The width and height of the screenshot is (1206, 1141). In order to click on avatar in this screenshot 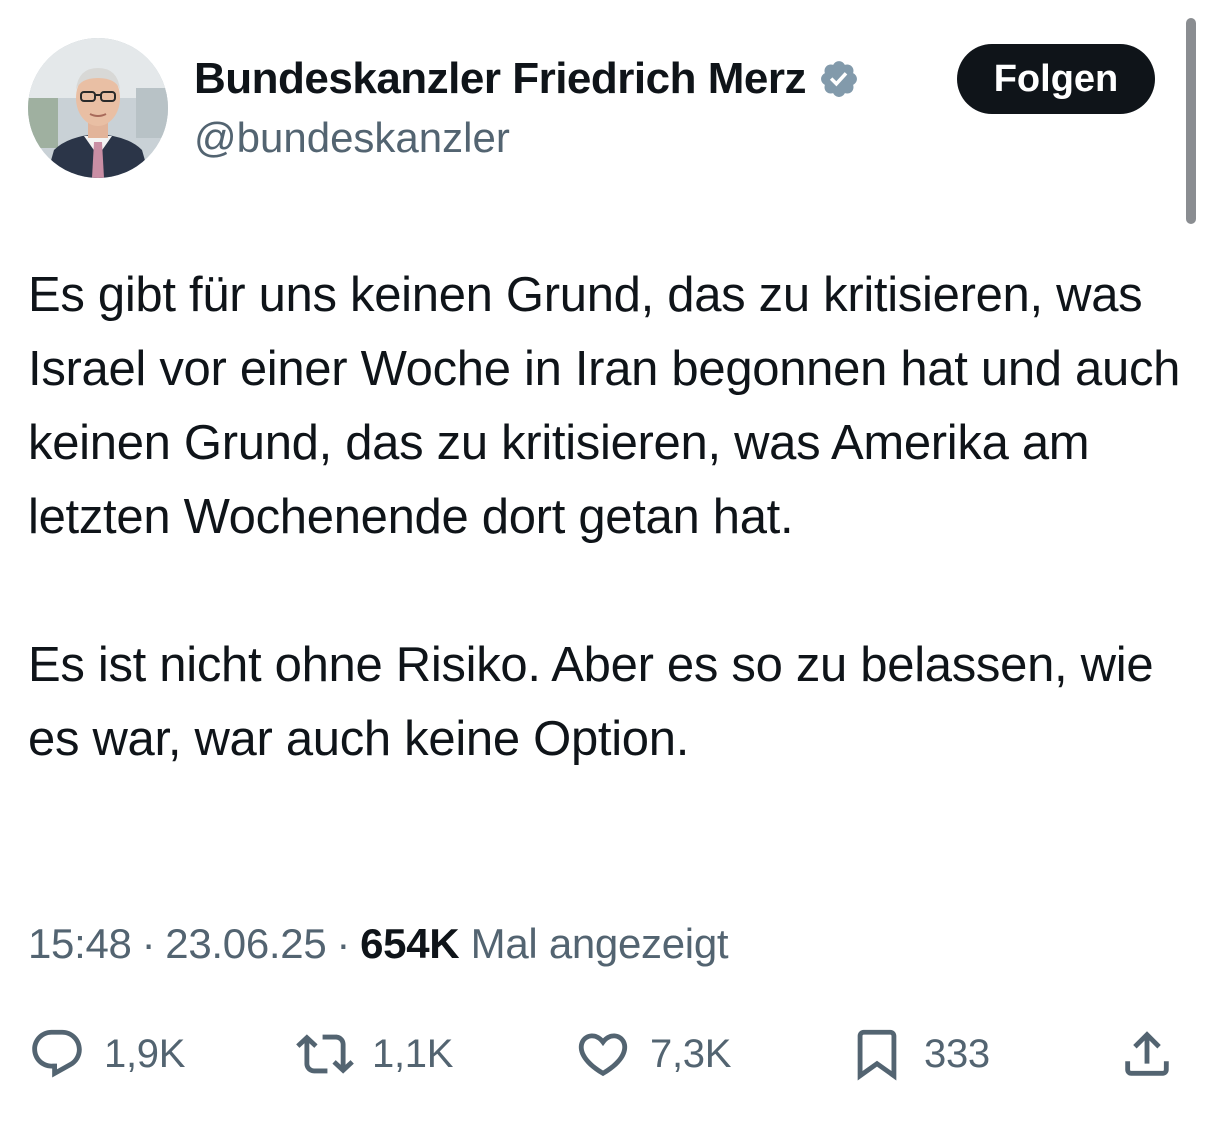, I will do `click(98, 108)`.